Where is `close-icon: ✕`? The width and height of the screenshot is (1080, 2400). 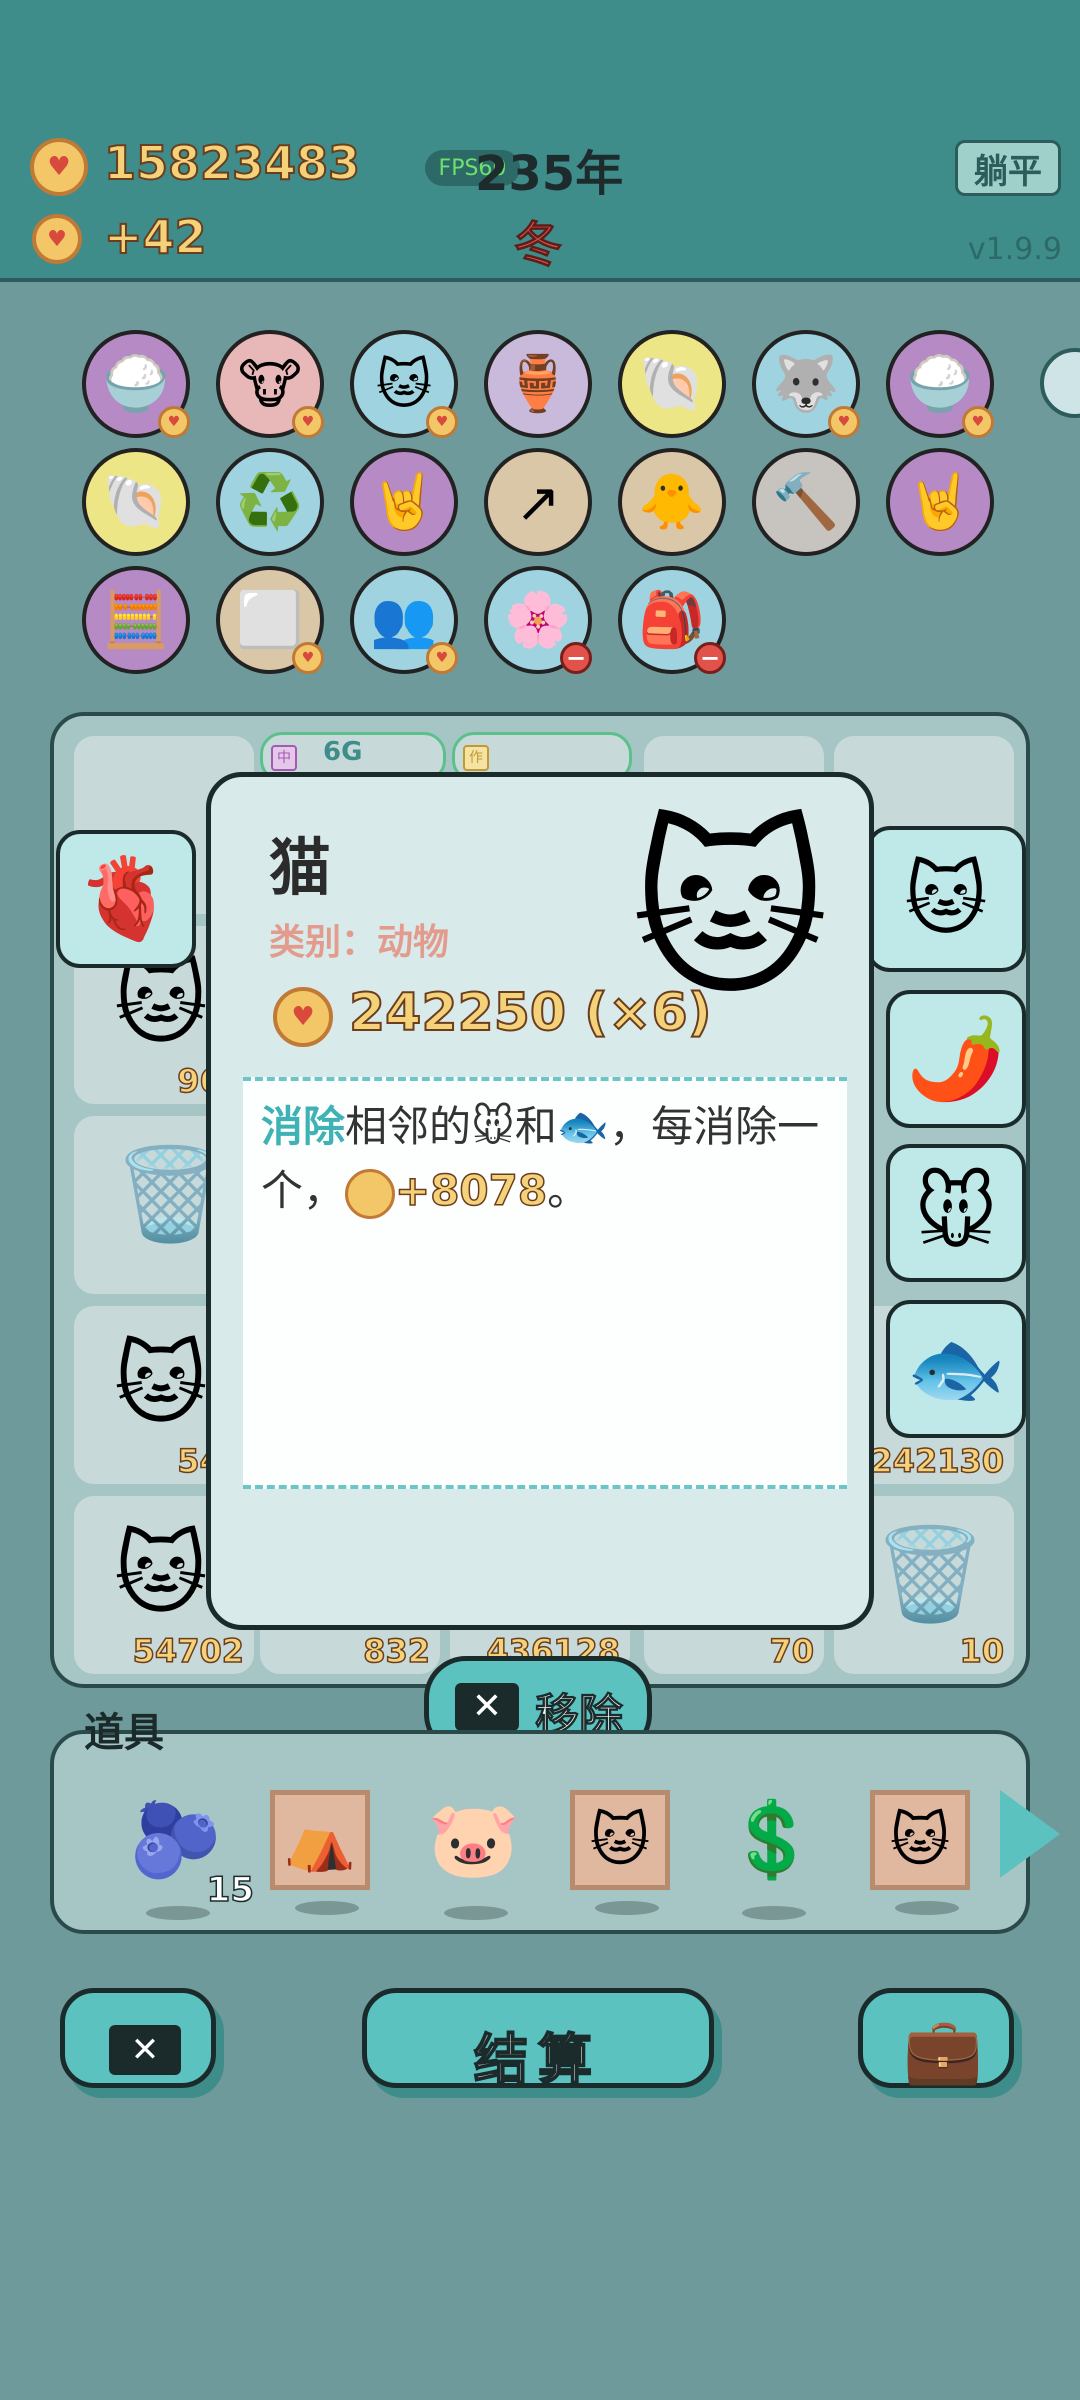
close-icon: ✕ is located at coordinates (145, 2050).